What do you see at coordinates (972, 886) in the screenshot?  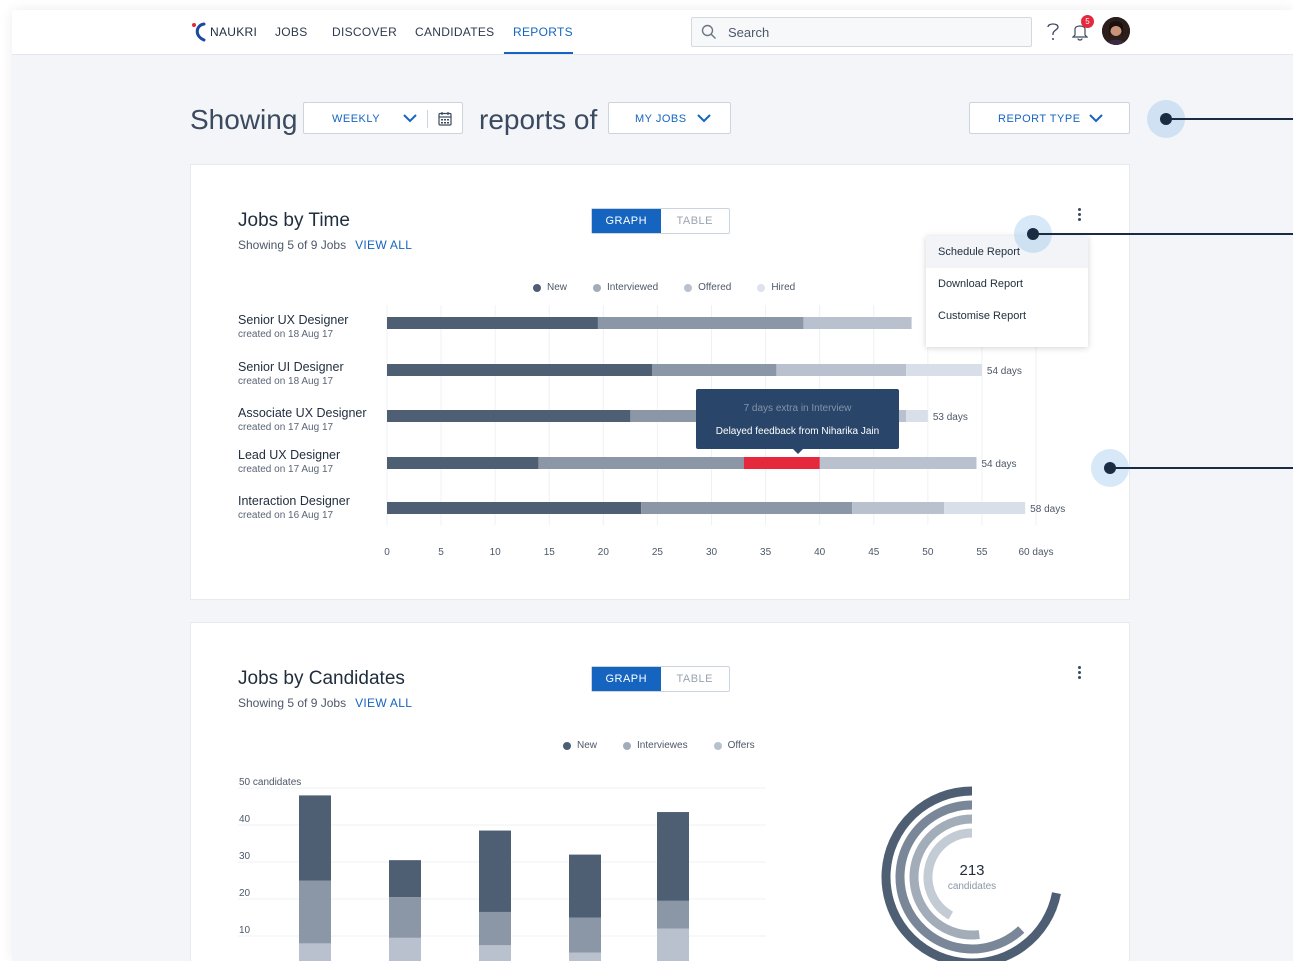 I see `donut-center-label: candidates` at bounding box center [972, 886].